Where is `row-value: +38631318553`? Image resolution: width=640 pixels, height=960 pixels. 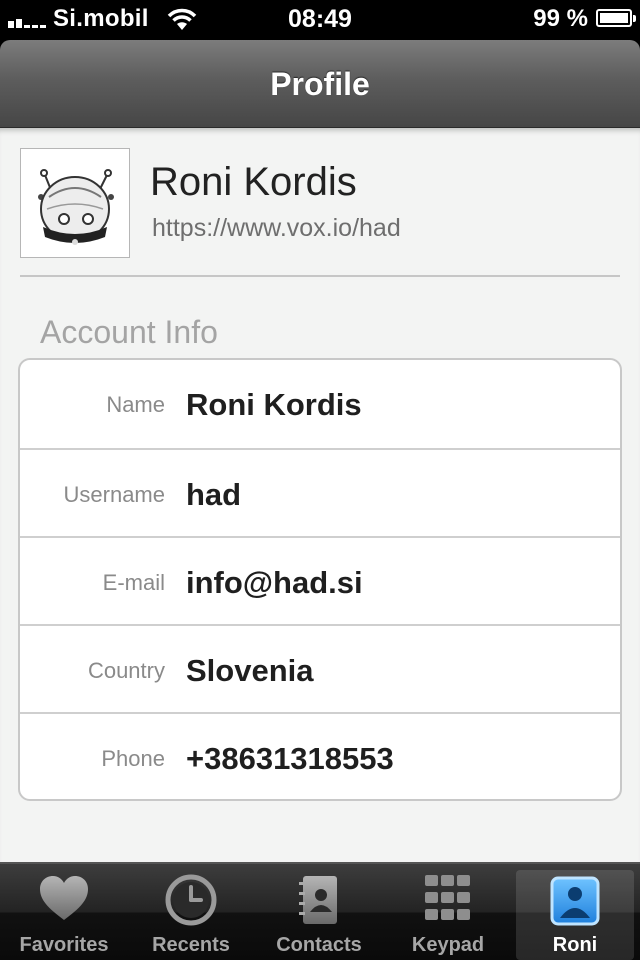 row-value: +38631318553 is located at coordinates (290, 758).